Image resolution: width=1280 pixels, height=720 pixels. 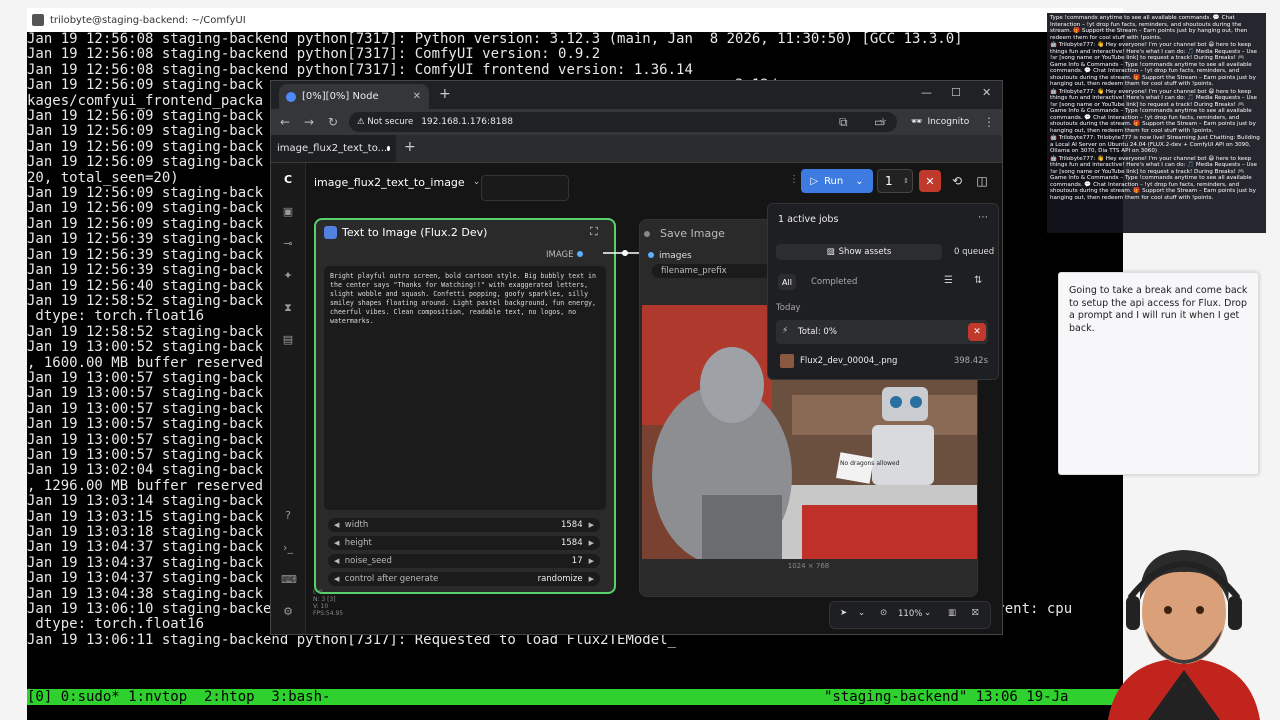 What do you see at coordinates (906, 181) in the screenshot?
I see `stepper-icon: ⇕` at bounding box center [906, 181].